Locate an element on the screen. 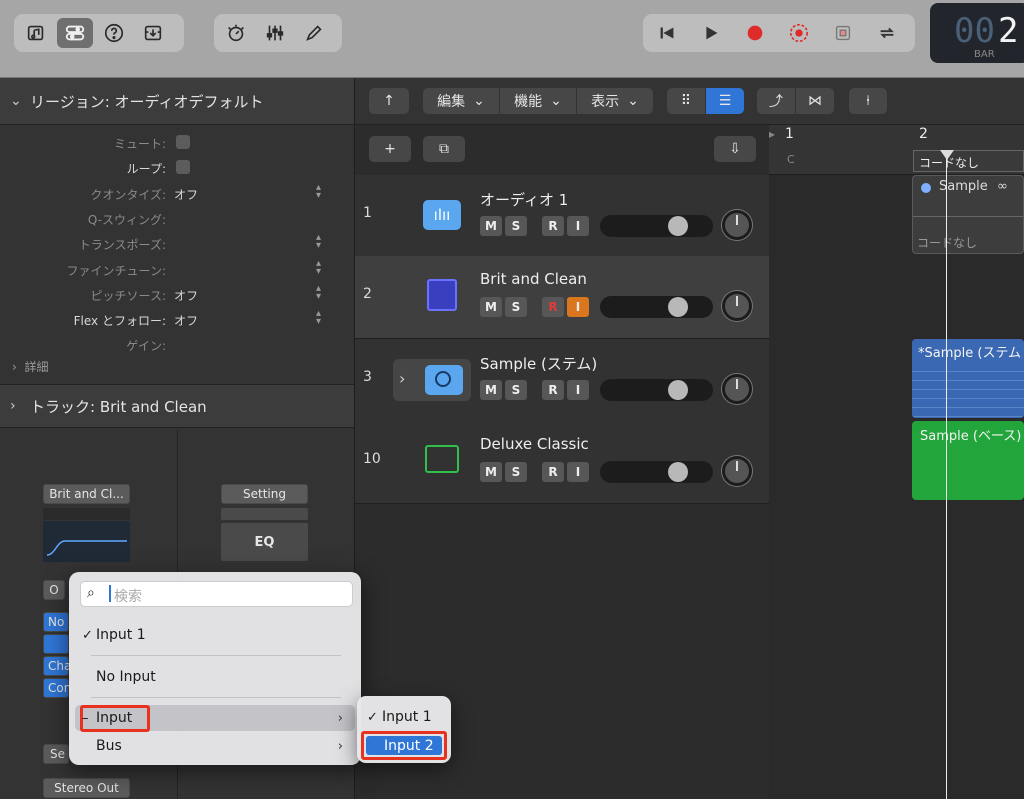 The image size is (1024, 799). add-track-button: + is located at coordinates (390, 149).